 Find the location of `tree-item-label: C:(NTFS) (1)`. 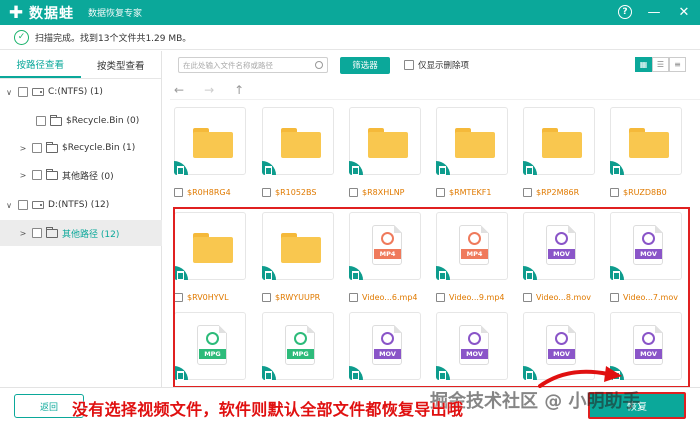

tree-item-label: C:(NTFS) (1) is located at coordinates (75, 92).